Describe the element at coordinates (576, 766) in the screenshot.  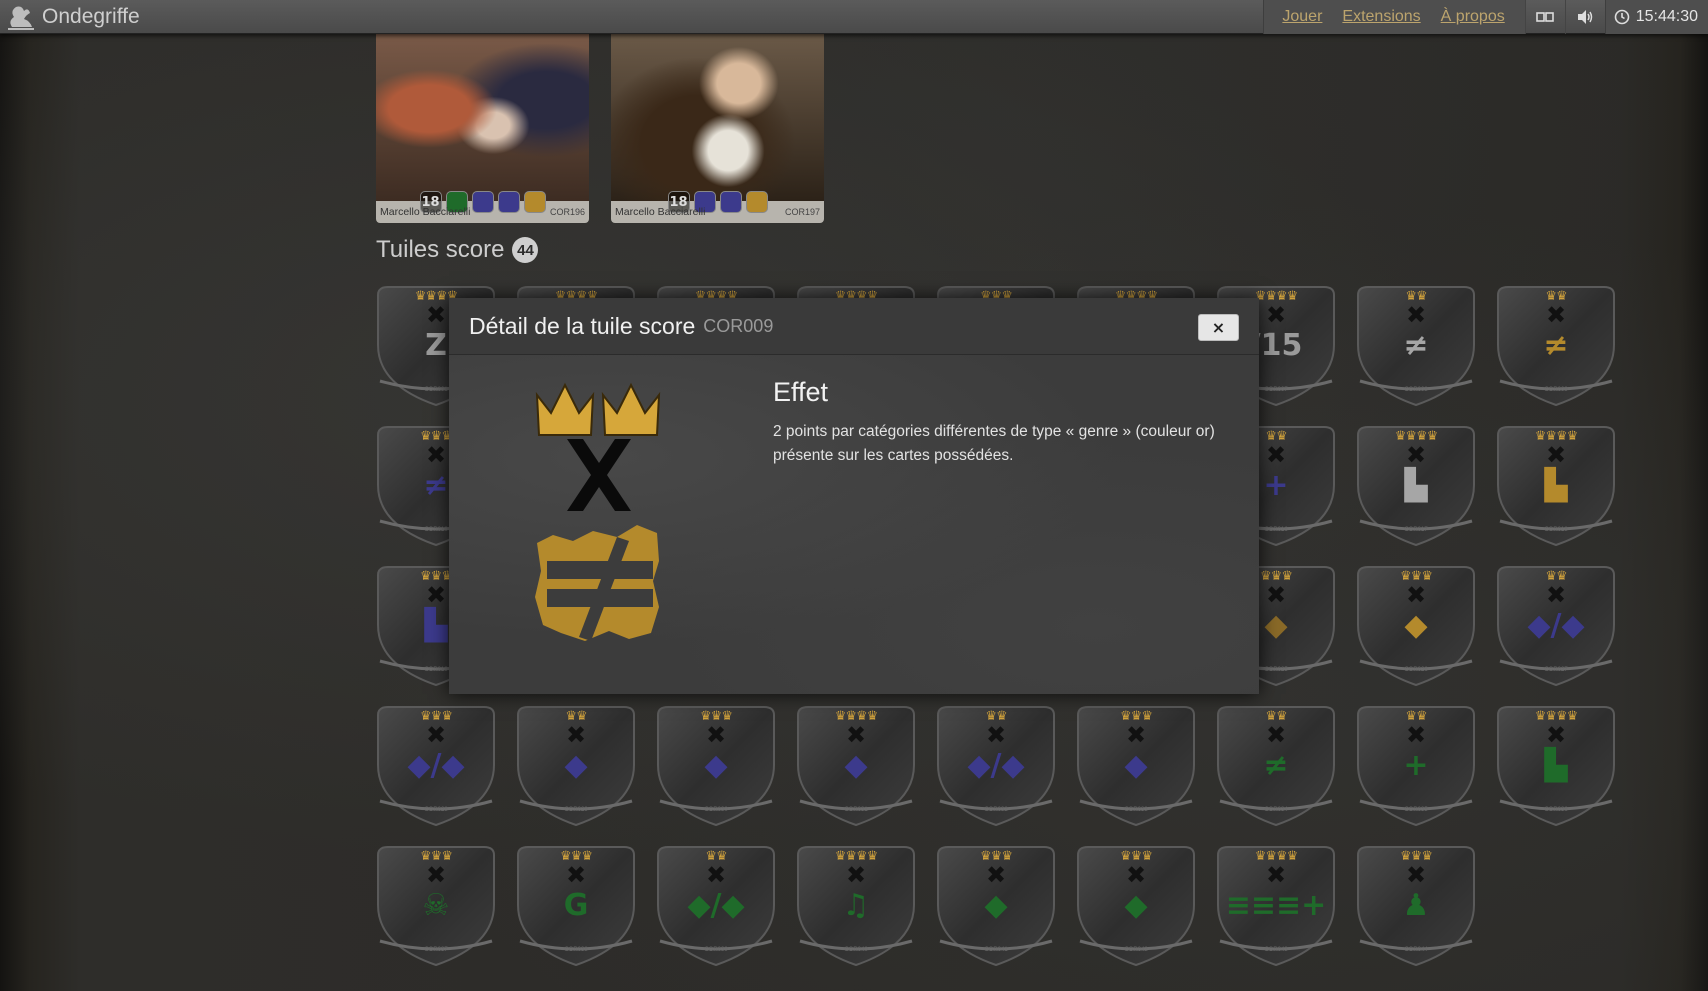
I see `score-tile: ♛♛ ✖ ◆ COR029` at that location.